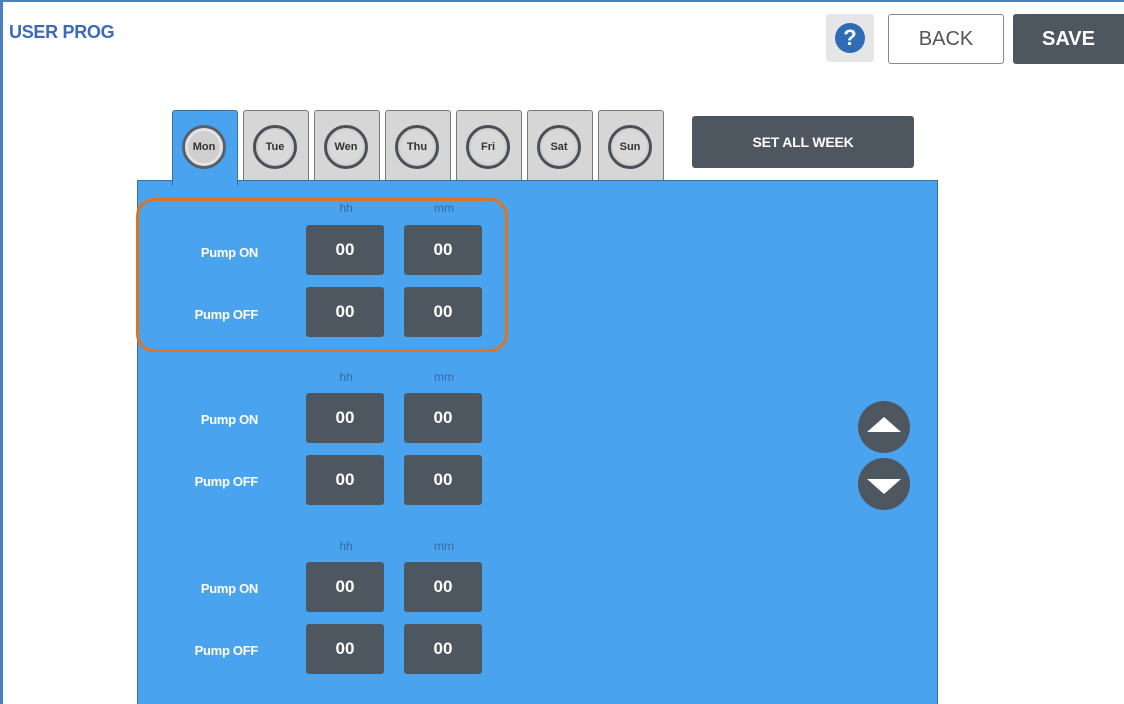  What do you see at coordinates (1, 352) in the screenshot?
I see `window-left-border` at bounding box center [1, 352].